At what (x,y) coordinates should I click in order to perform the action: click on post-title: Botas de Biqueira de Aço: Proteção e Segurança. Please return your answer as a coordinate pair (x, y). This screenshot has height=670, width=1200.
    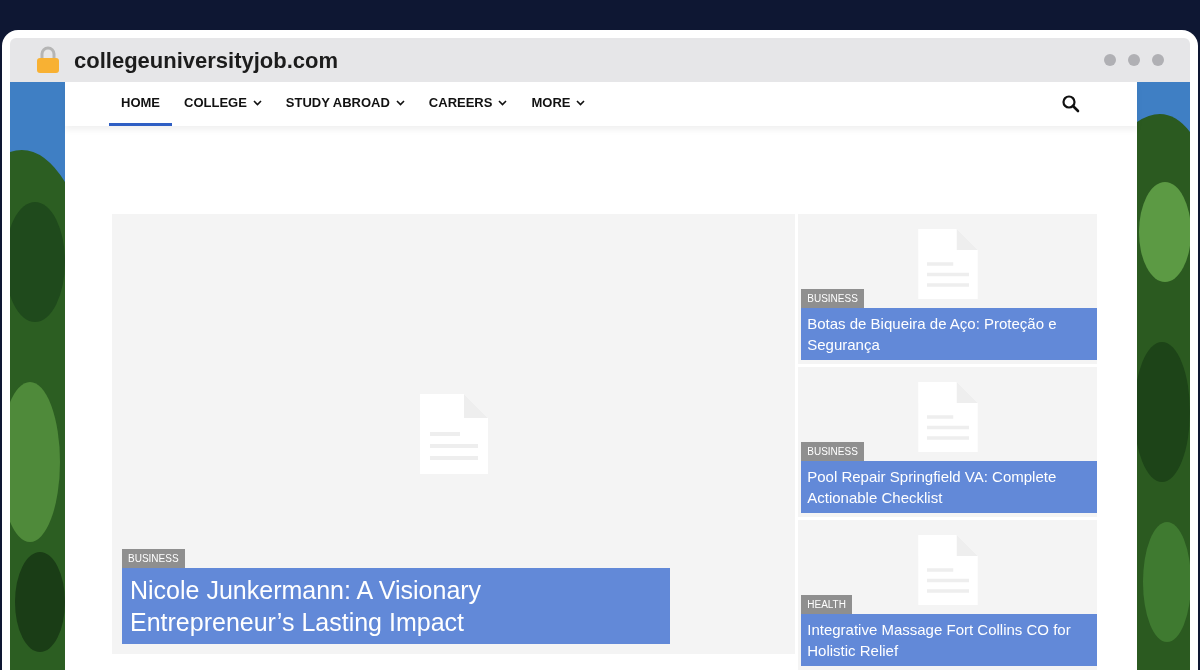
    Looking at the image, I should click on (949, 334).